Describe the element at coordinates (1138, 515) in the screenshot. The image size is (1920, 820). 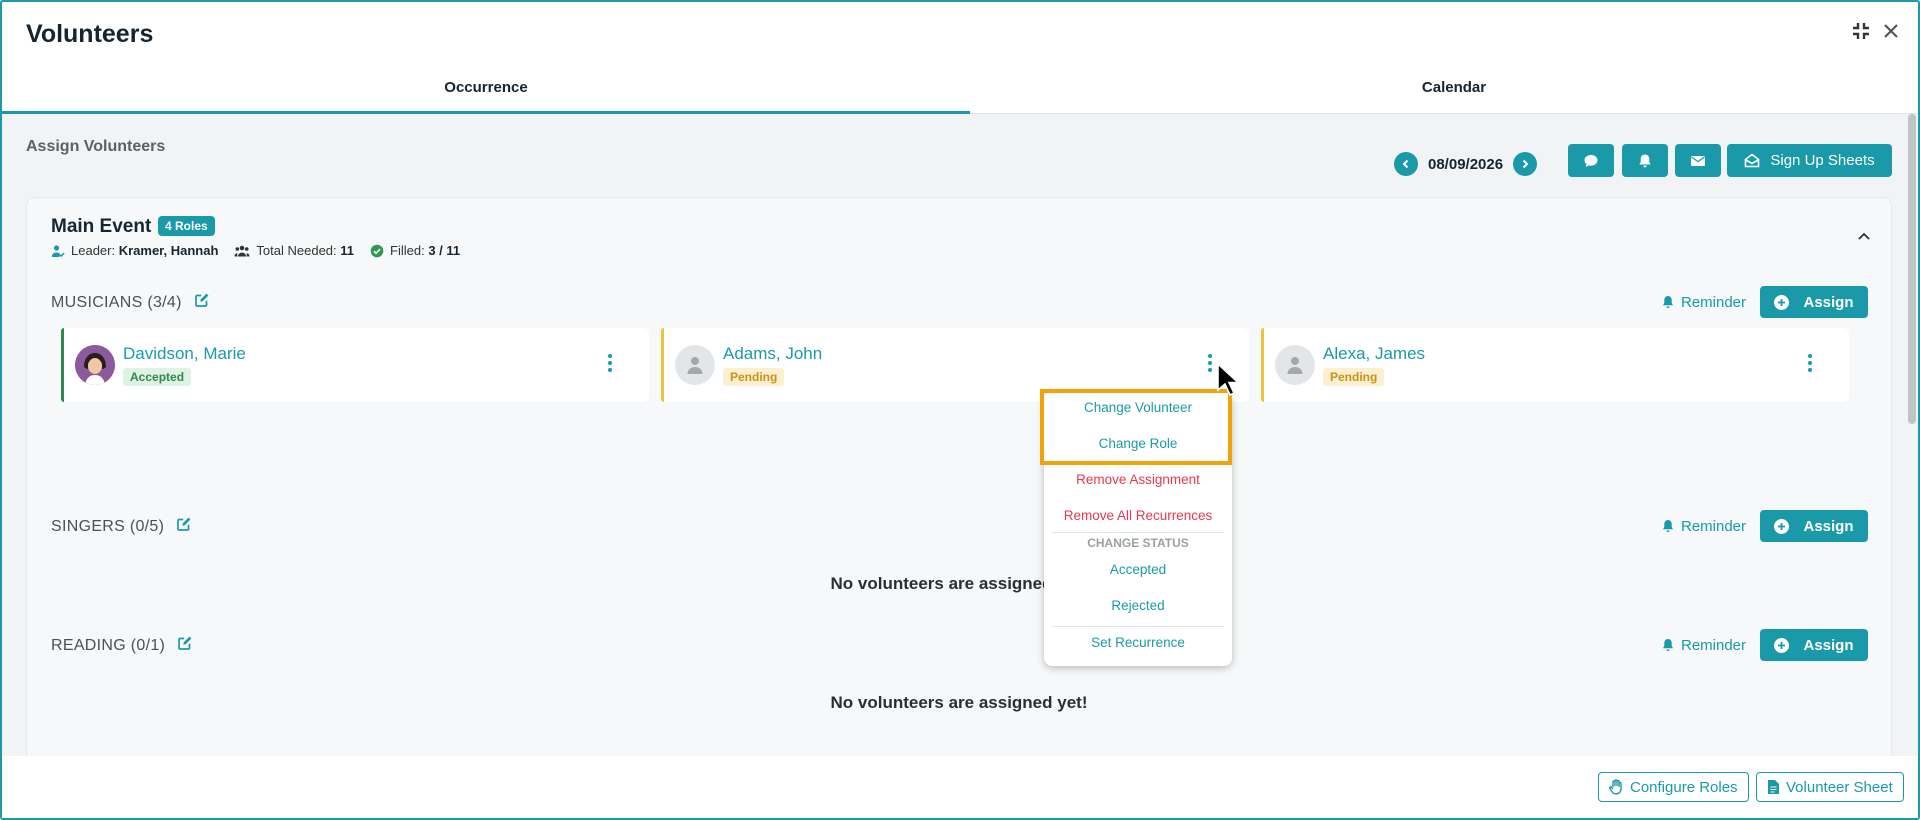
I see `menu-remove-all-recurrences: Remove All Recurrences` at that location.